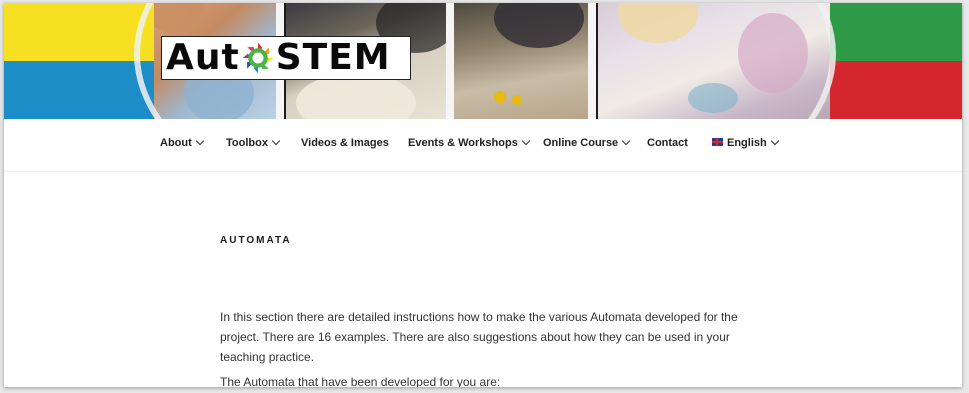 This screenshot has width=969, height=393. What do you see at coordinates (256, 240) in the screenshot?
I see `page-title: AUTOMATA` at bounding box center [256, 240].